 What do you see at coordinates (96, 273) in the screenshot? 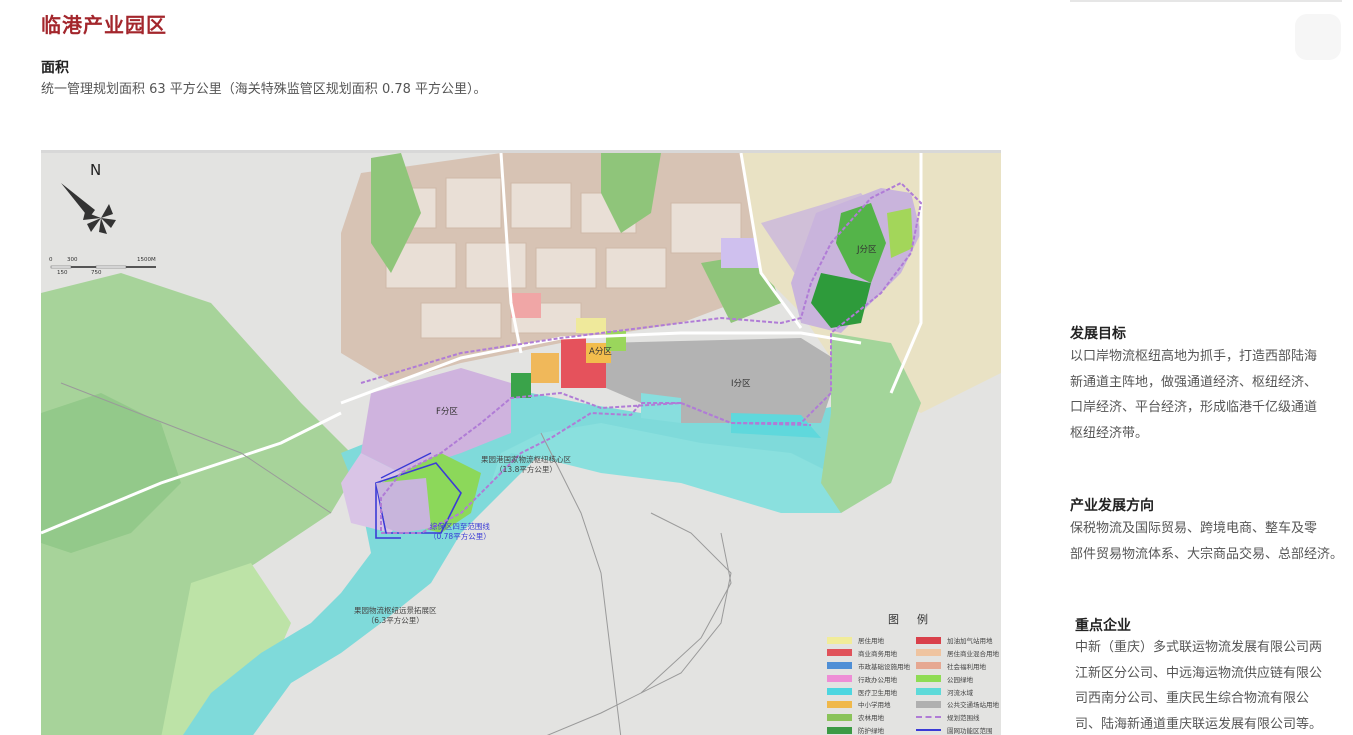
I see `scale-label: 750` at bounding box center [96, 273].